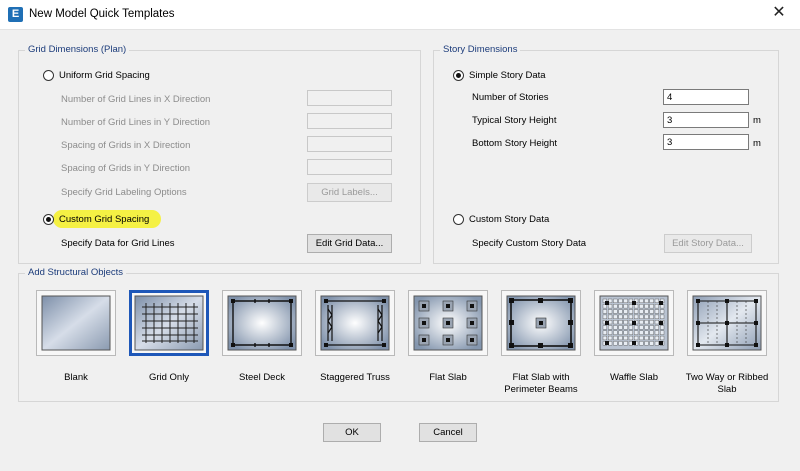  I want to click on number-of-stories-label: Number of Stories, so click(510, 97).